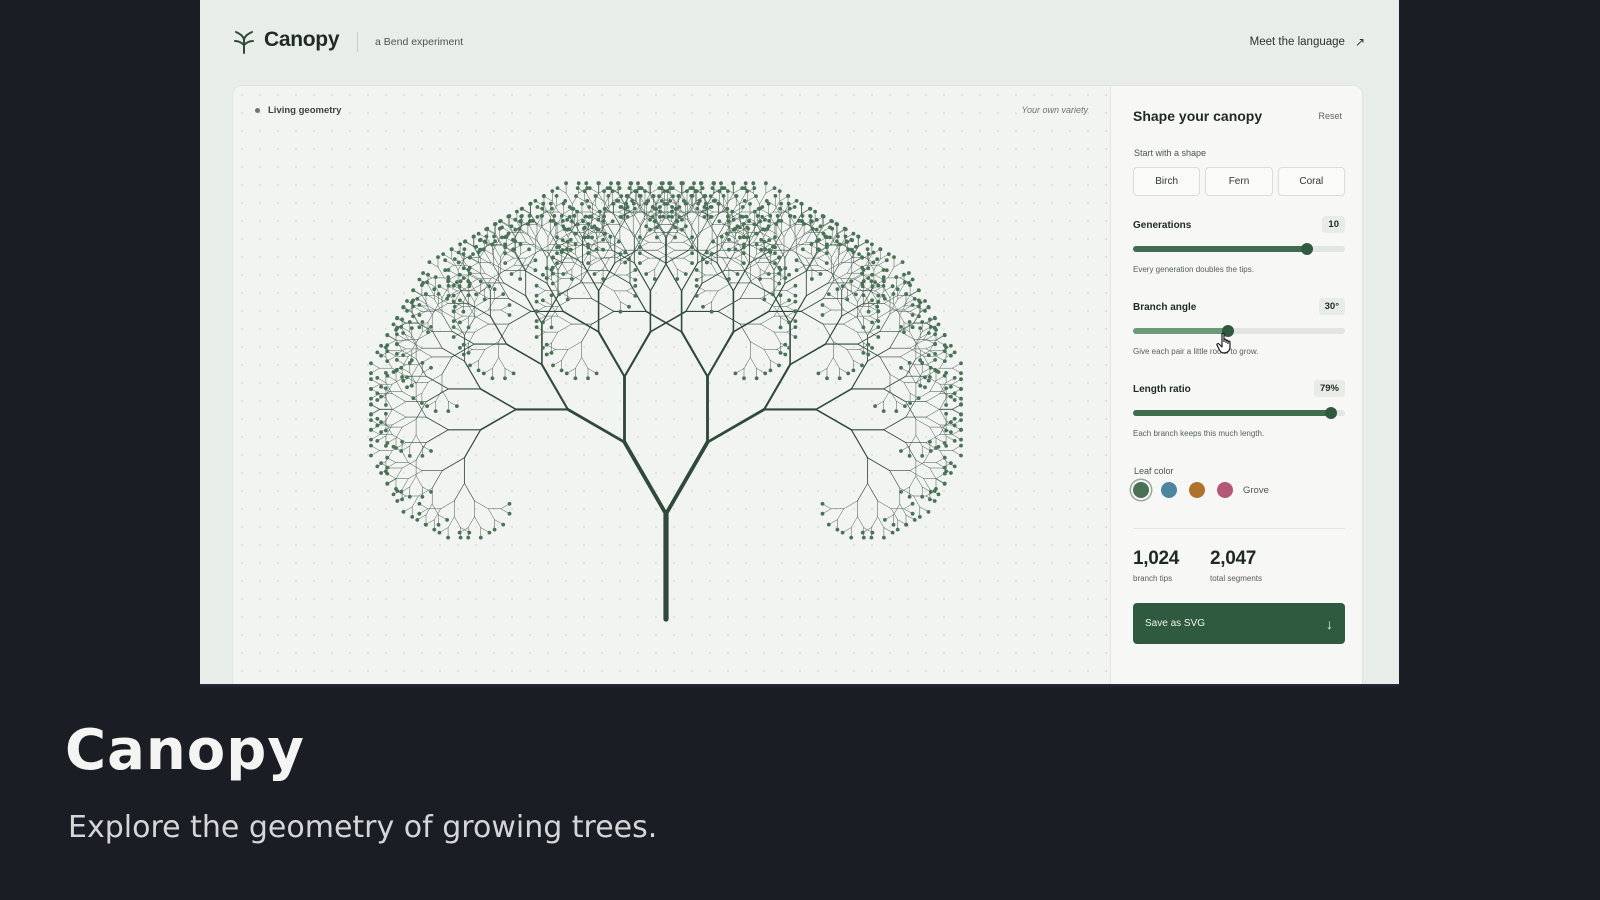  What do you see at coordinates (1330, 116) in the screenshot?
I see `reset-button: Reset` at bounding box center [1330, 116].